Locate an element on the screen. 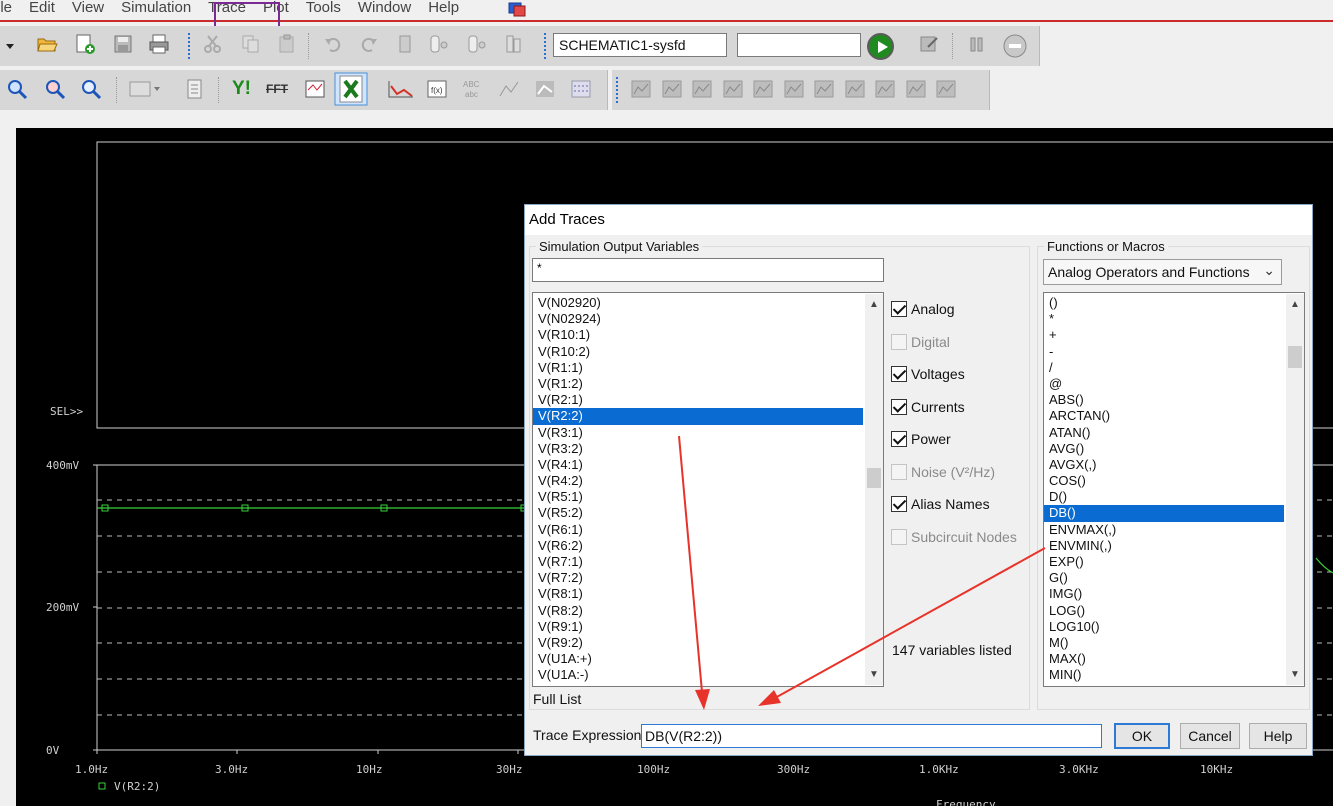 The height and width of the screenshot is (806, 1333). variable-item: V(R7:2) is located at coordinates (698, 578).